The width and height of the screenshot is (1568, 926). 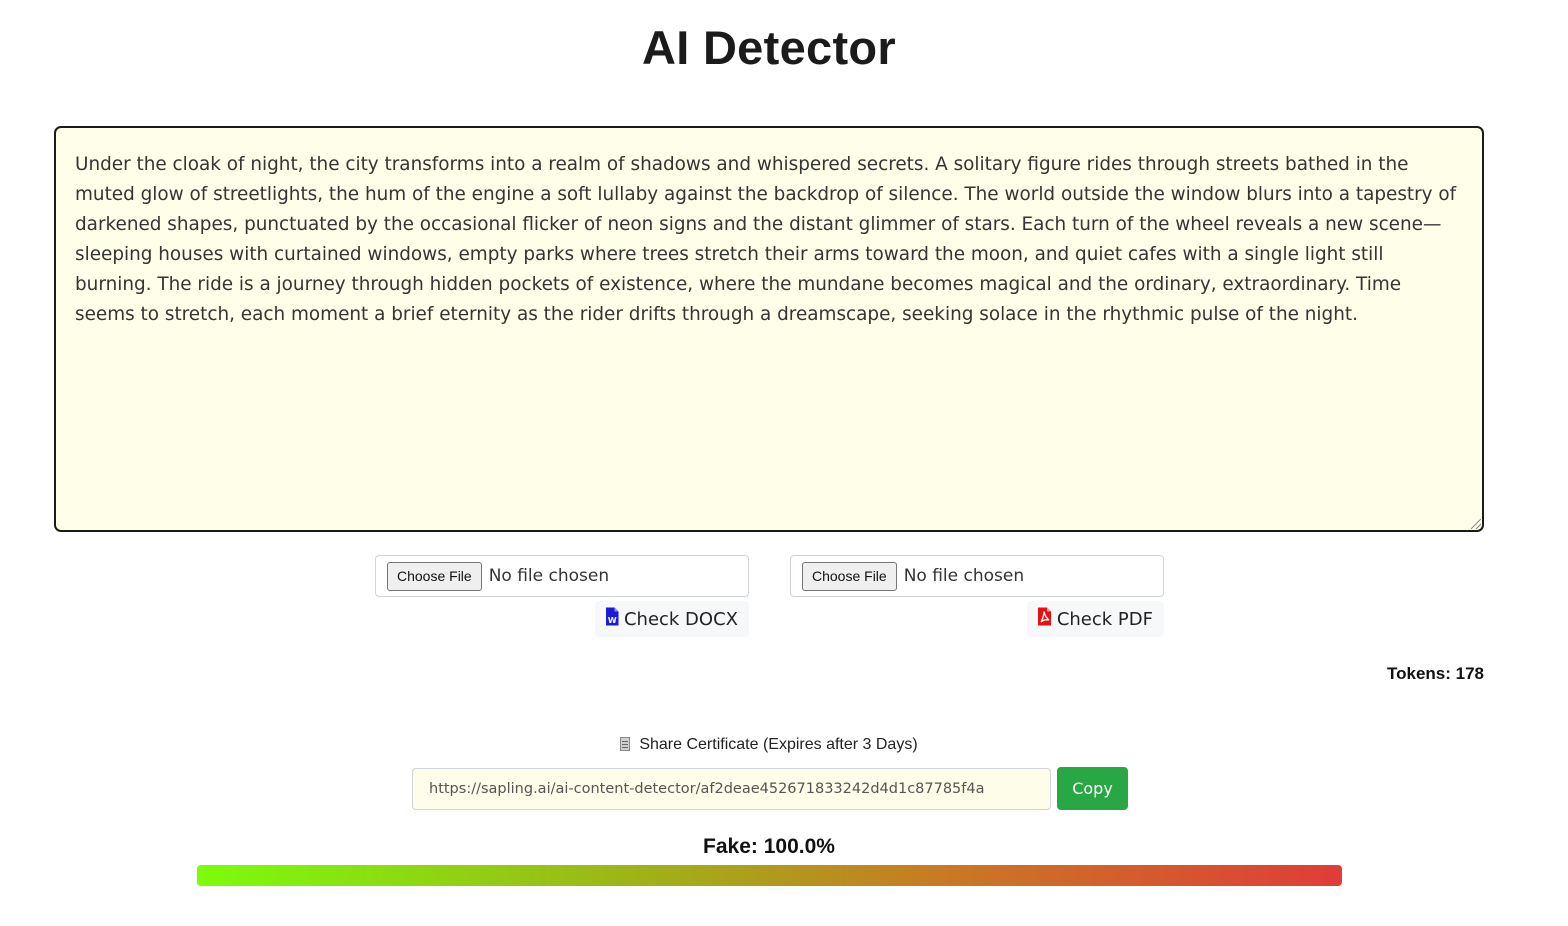 What do you see at coordinates (778, 744) in the screenshot?
I see `share-certificate-label: Share Certificate (Expires after 3 Days)` at bounding box center [778, 744].